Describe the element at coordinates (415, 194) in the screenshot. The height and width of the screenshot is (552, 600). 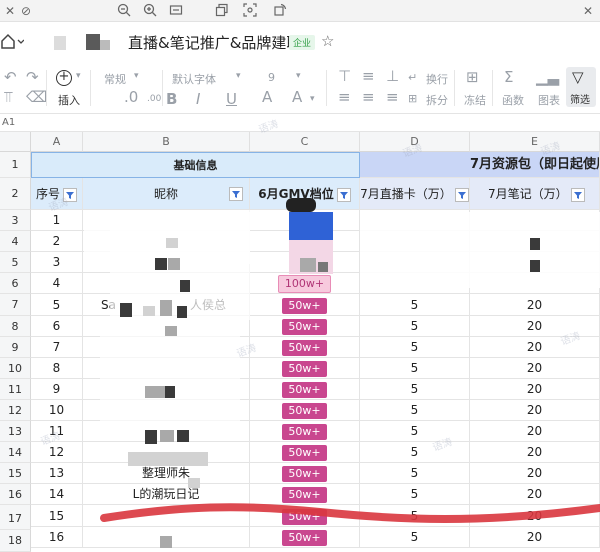
I see `header-live-card: 7月直播卡（万）` at that location.